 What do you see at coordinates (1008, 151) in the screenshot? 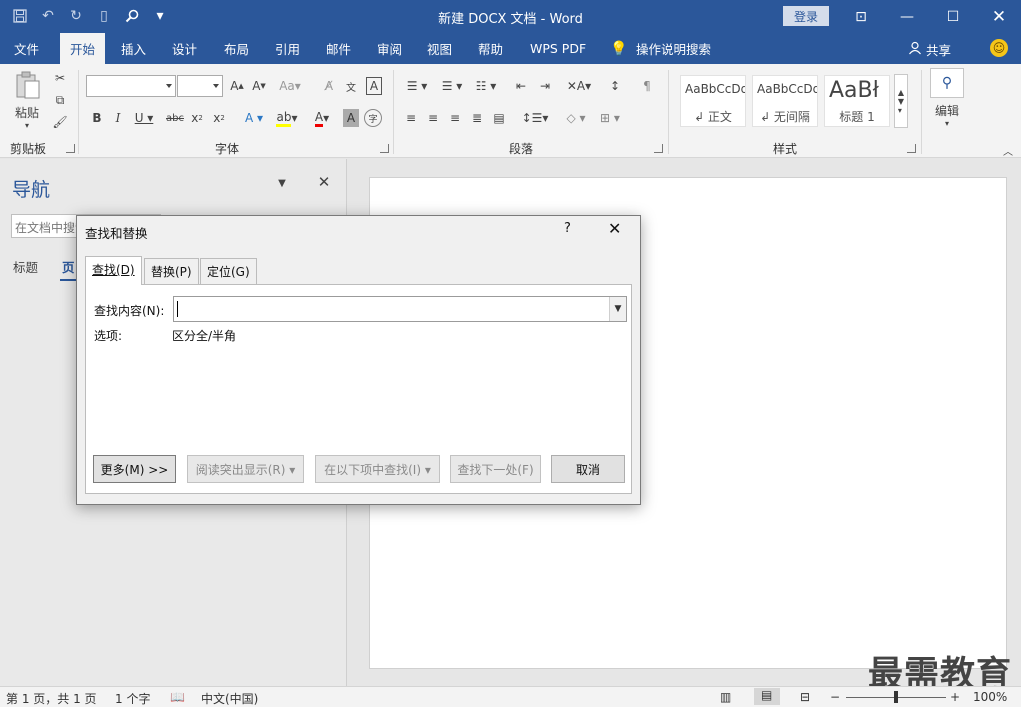
I see `collapse-ribbon-icon: ︿` at bounding box center [1008, 151].